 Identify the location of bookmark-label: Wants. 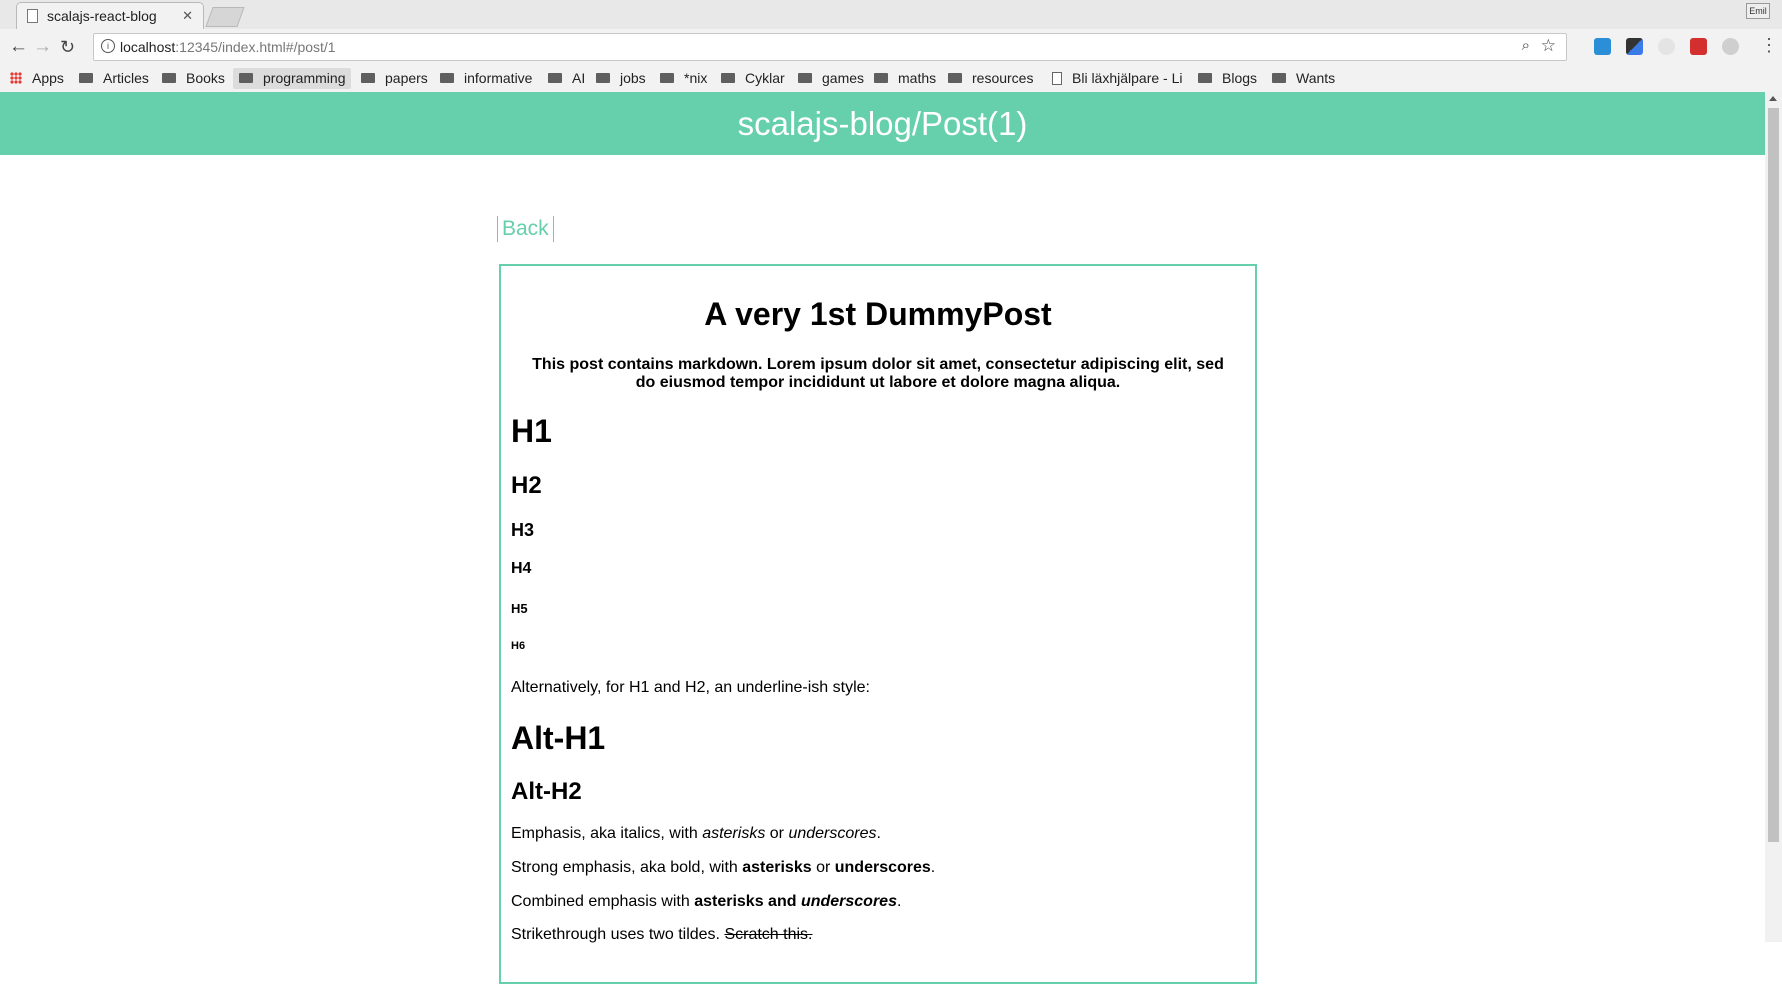
(1316, 78).